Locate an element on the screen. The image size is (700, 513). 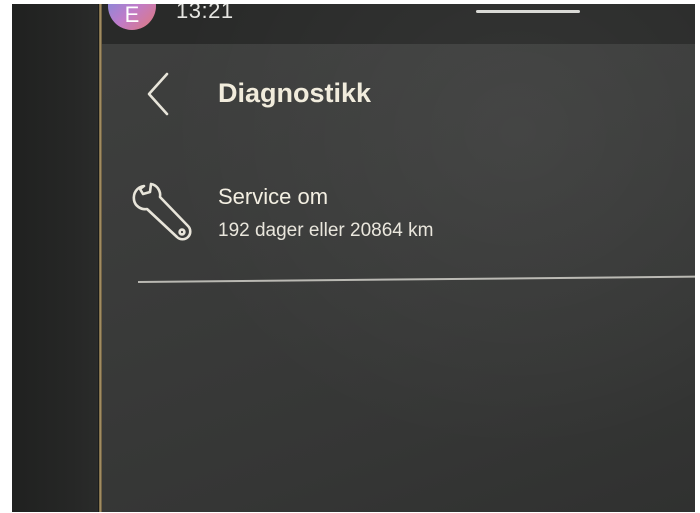
pull-down-handle is located at coordinates (528, 11).